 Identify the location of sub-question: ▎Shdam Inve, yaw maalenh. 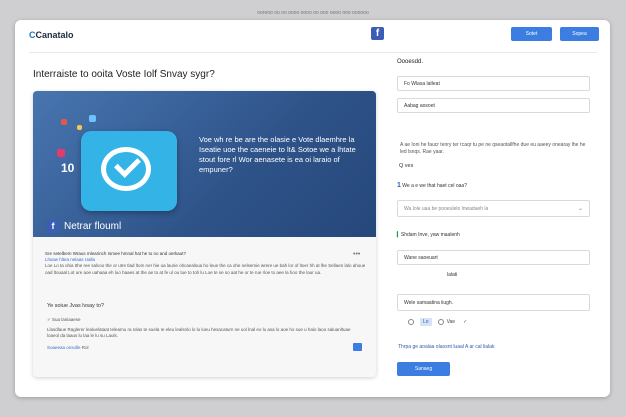
(428, 235).